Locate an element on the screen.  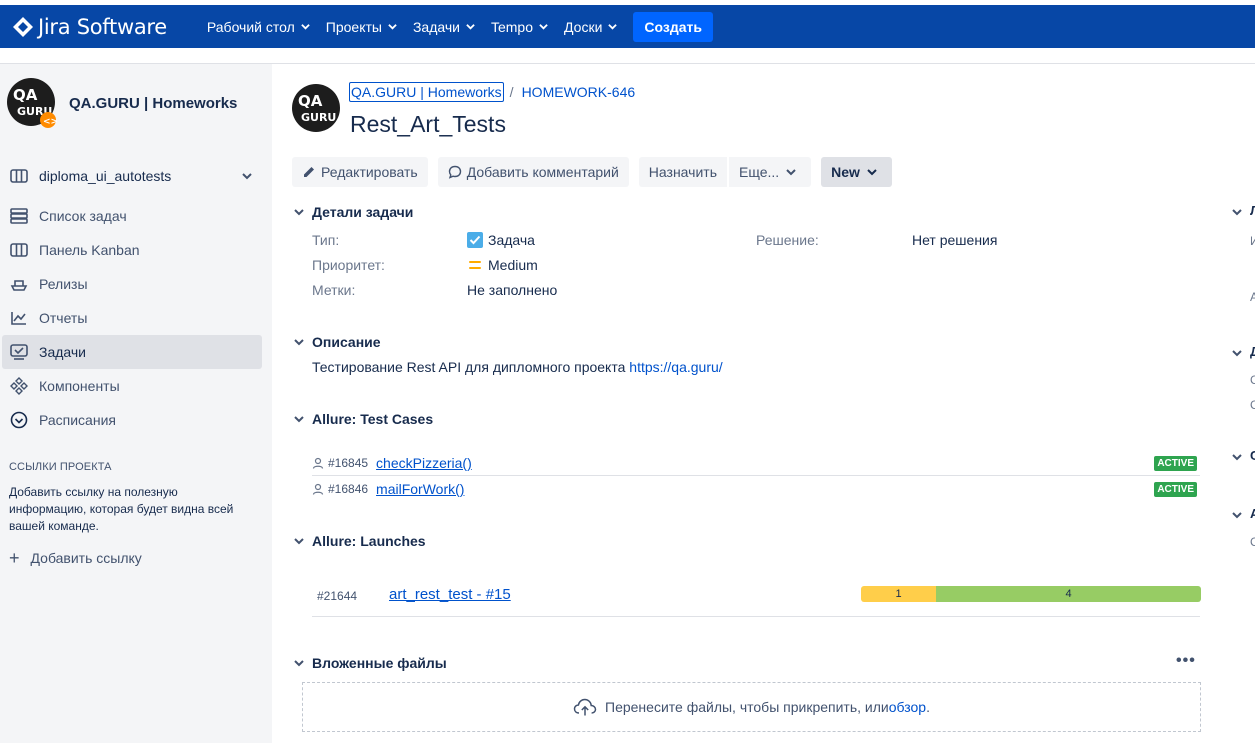
sidebar-item-reports: Отчеты is located at coordinates (132, 318).